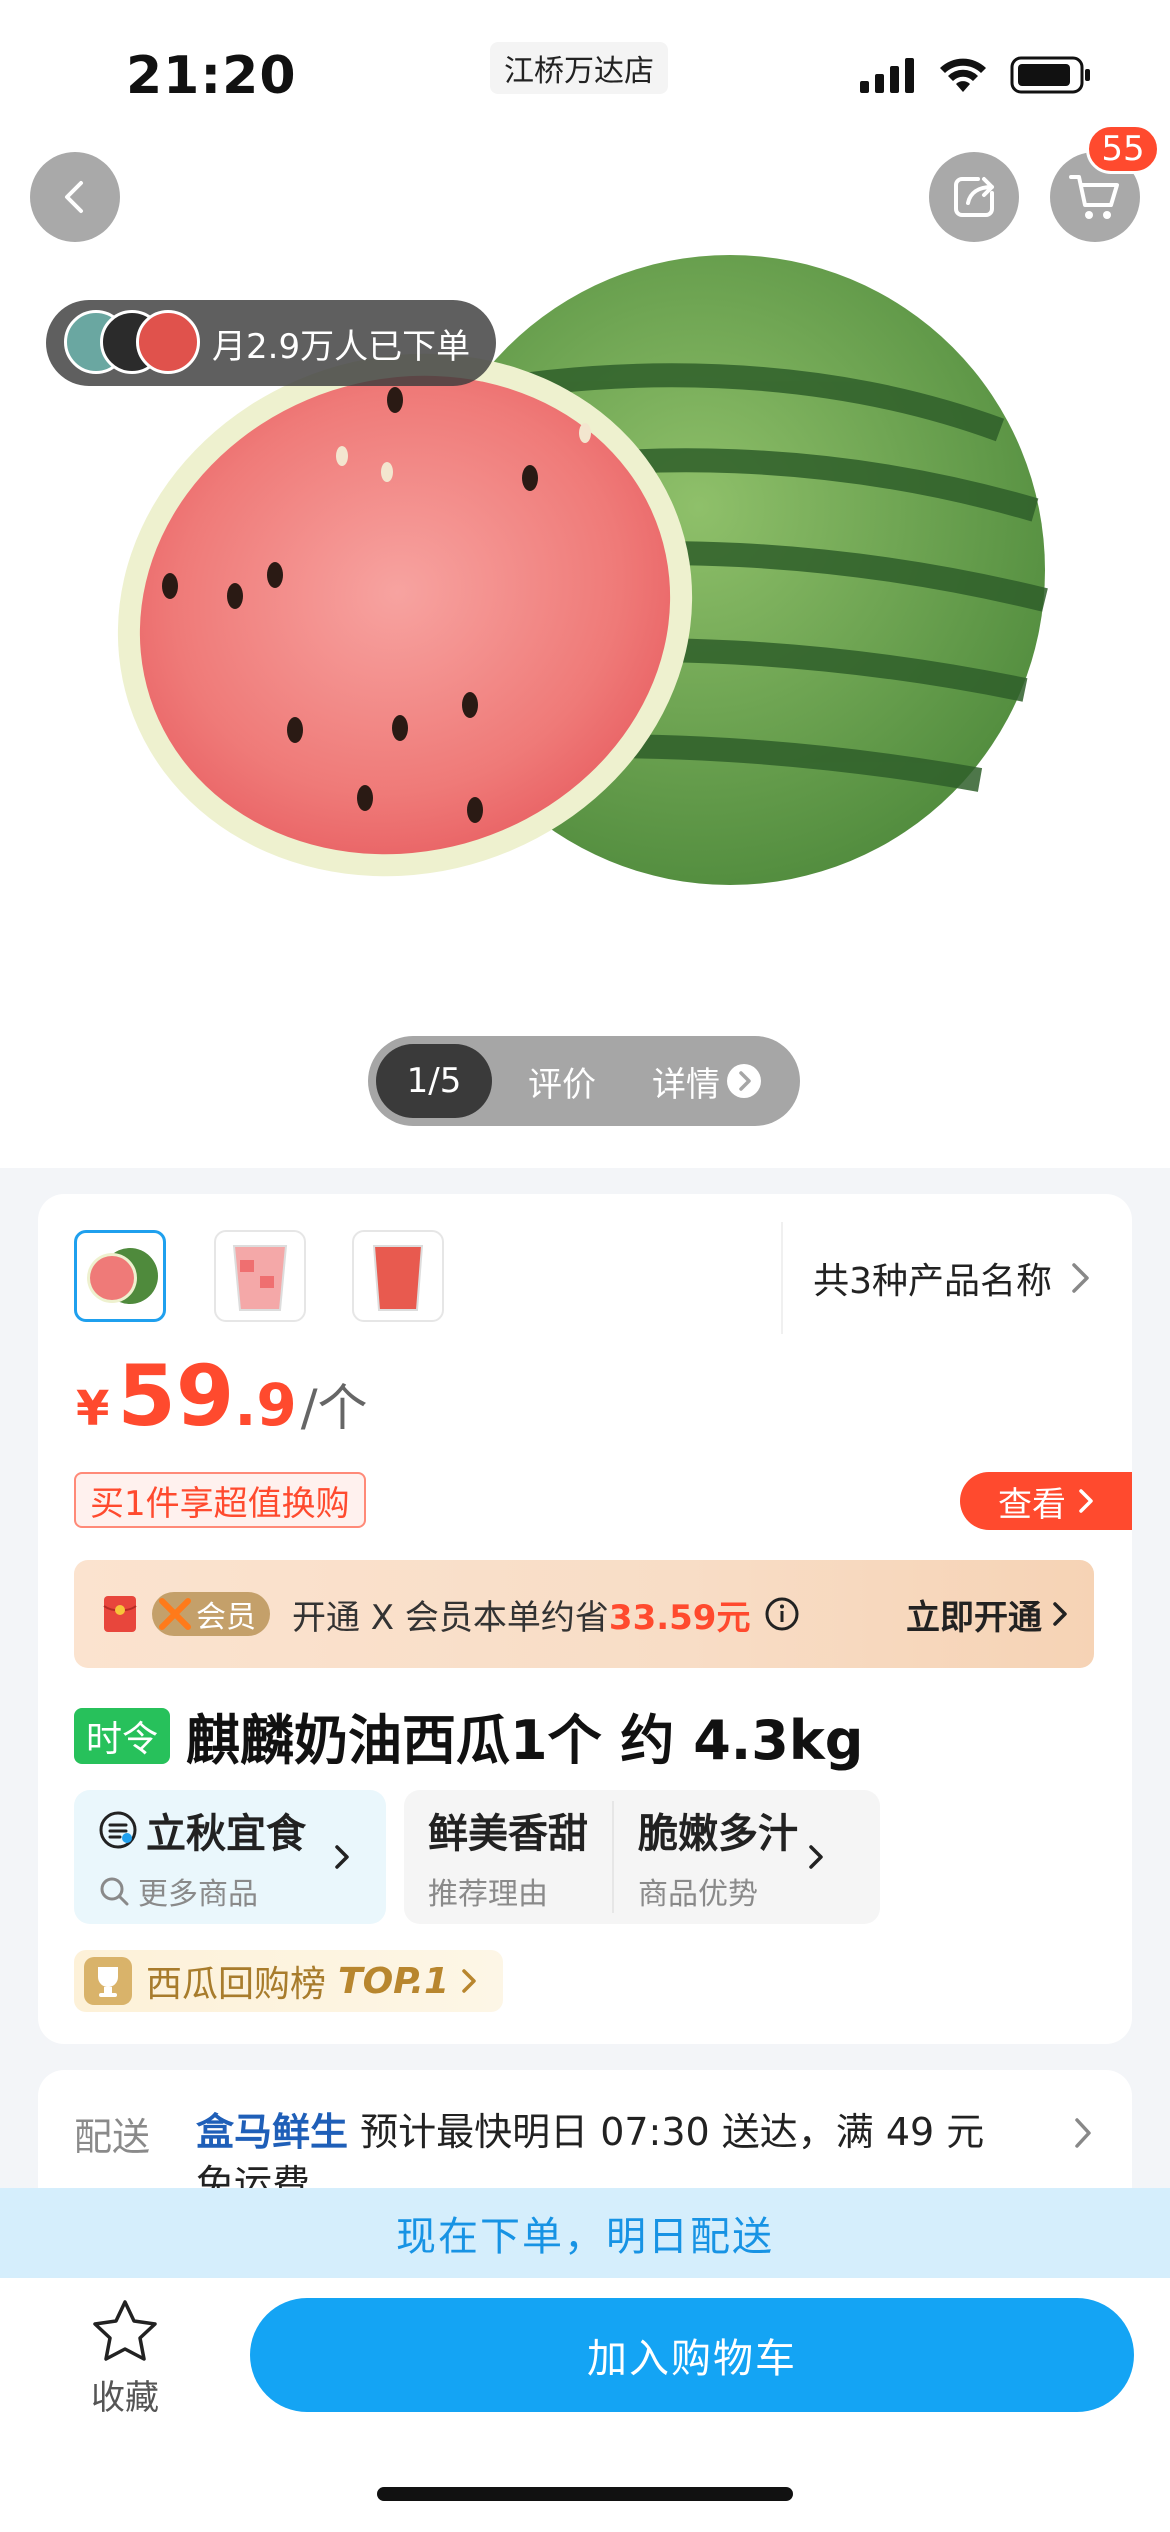 This screenshot has height=2532, width=1170. What do you see at coordinates (176, 1396) in the screenshot?
I see `price-integer: 59` at bounding box center [176, 1396].